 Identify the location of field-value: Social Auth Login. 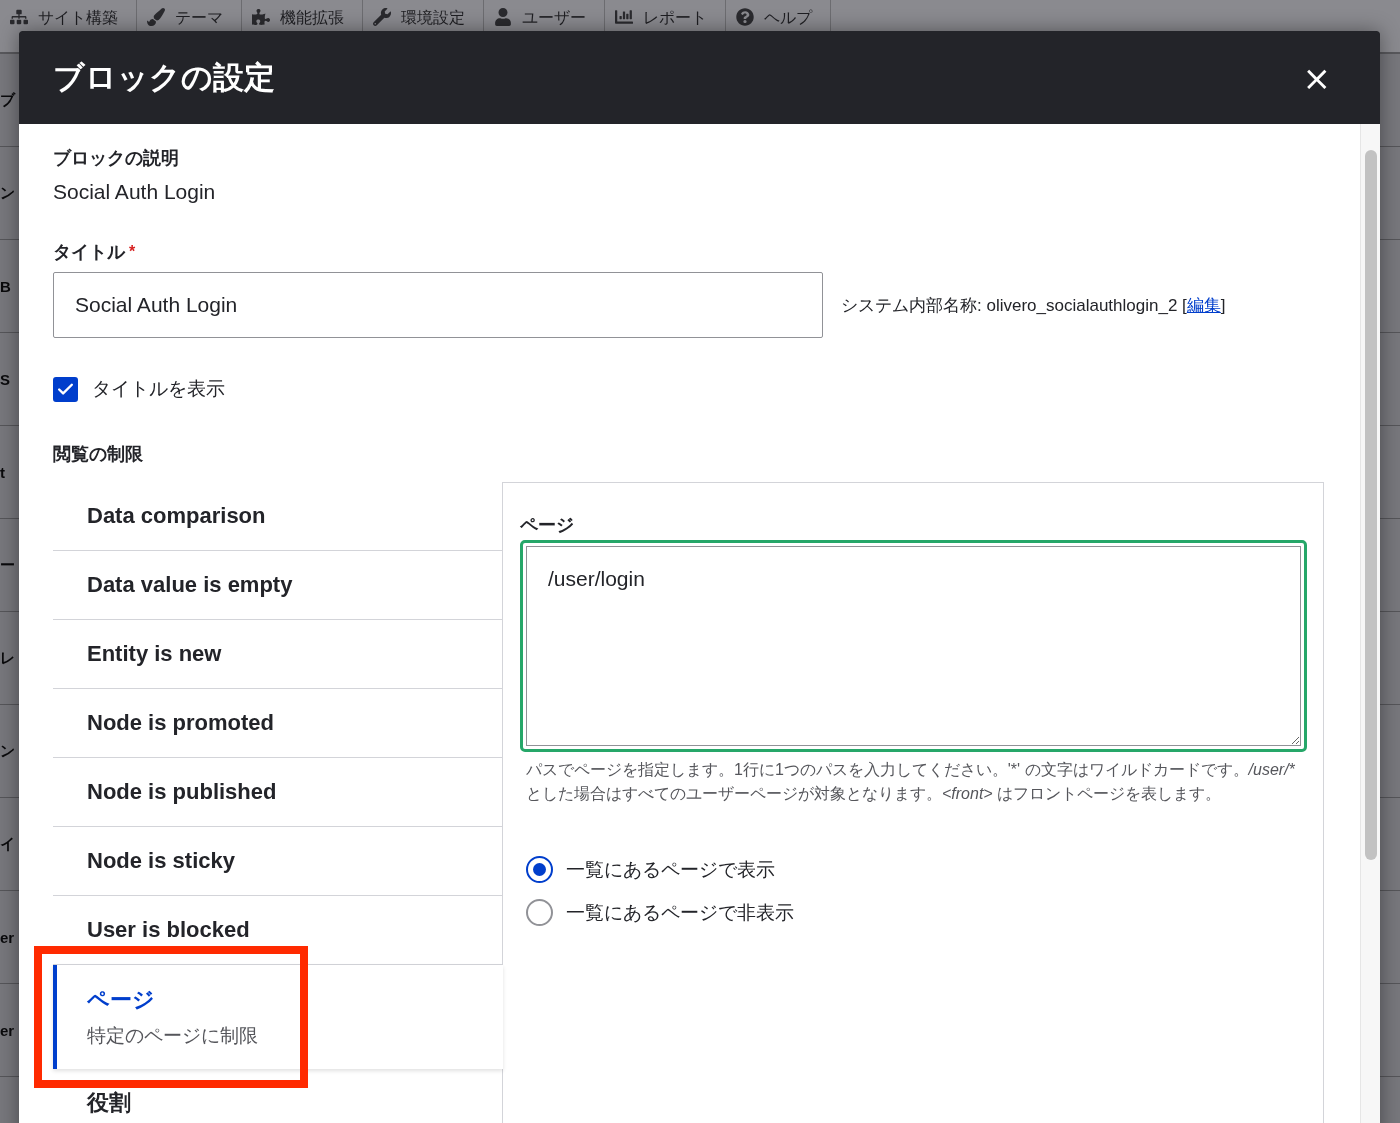
(135, 192).